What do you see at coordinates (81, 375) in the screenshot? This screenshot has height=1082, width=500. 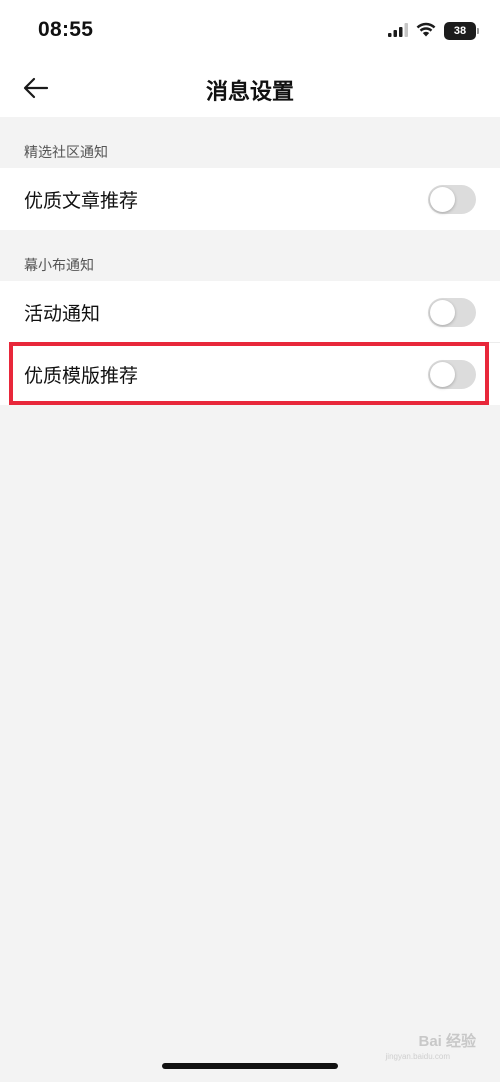 I see `row-label: 优质模版推荐` at bounding box center [81, 375].